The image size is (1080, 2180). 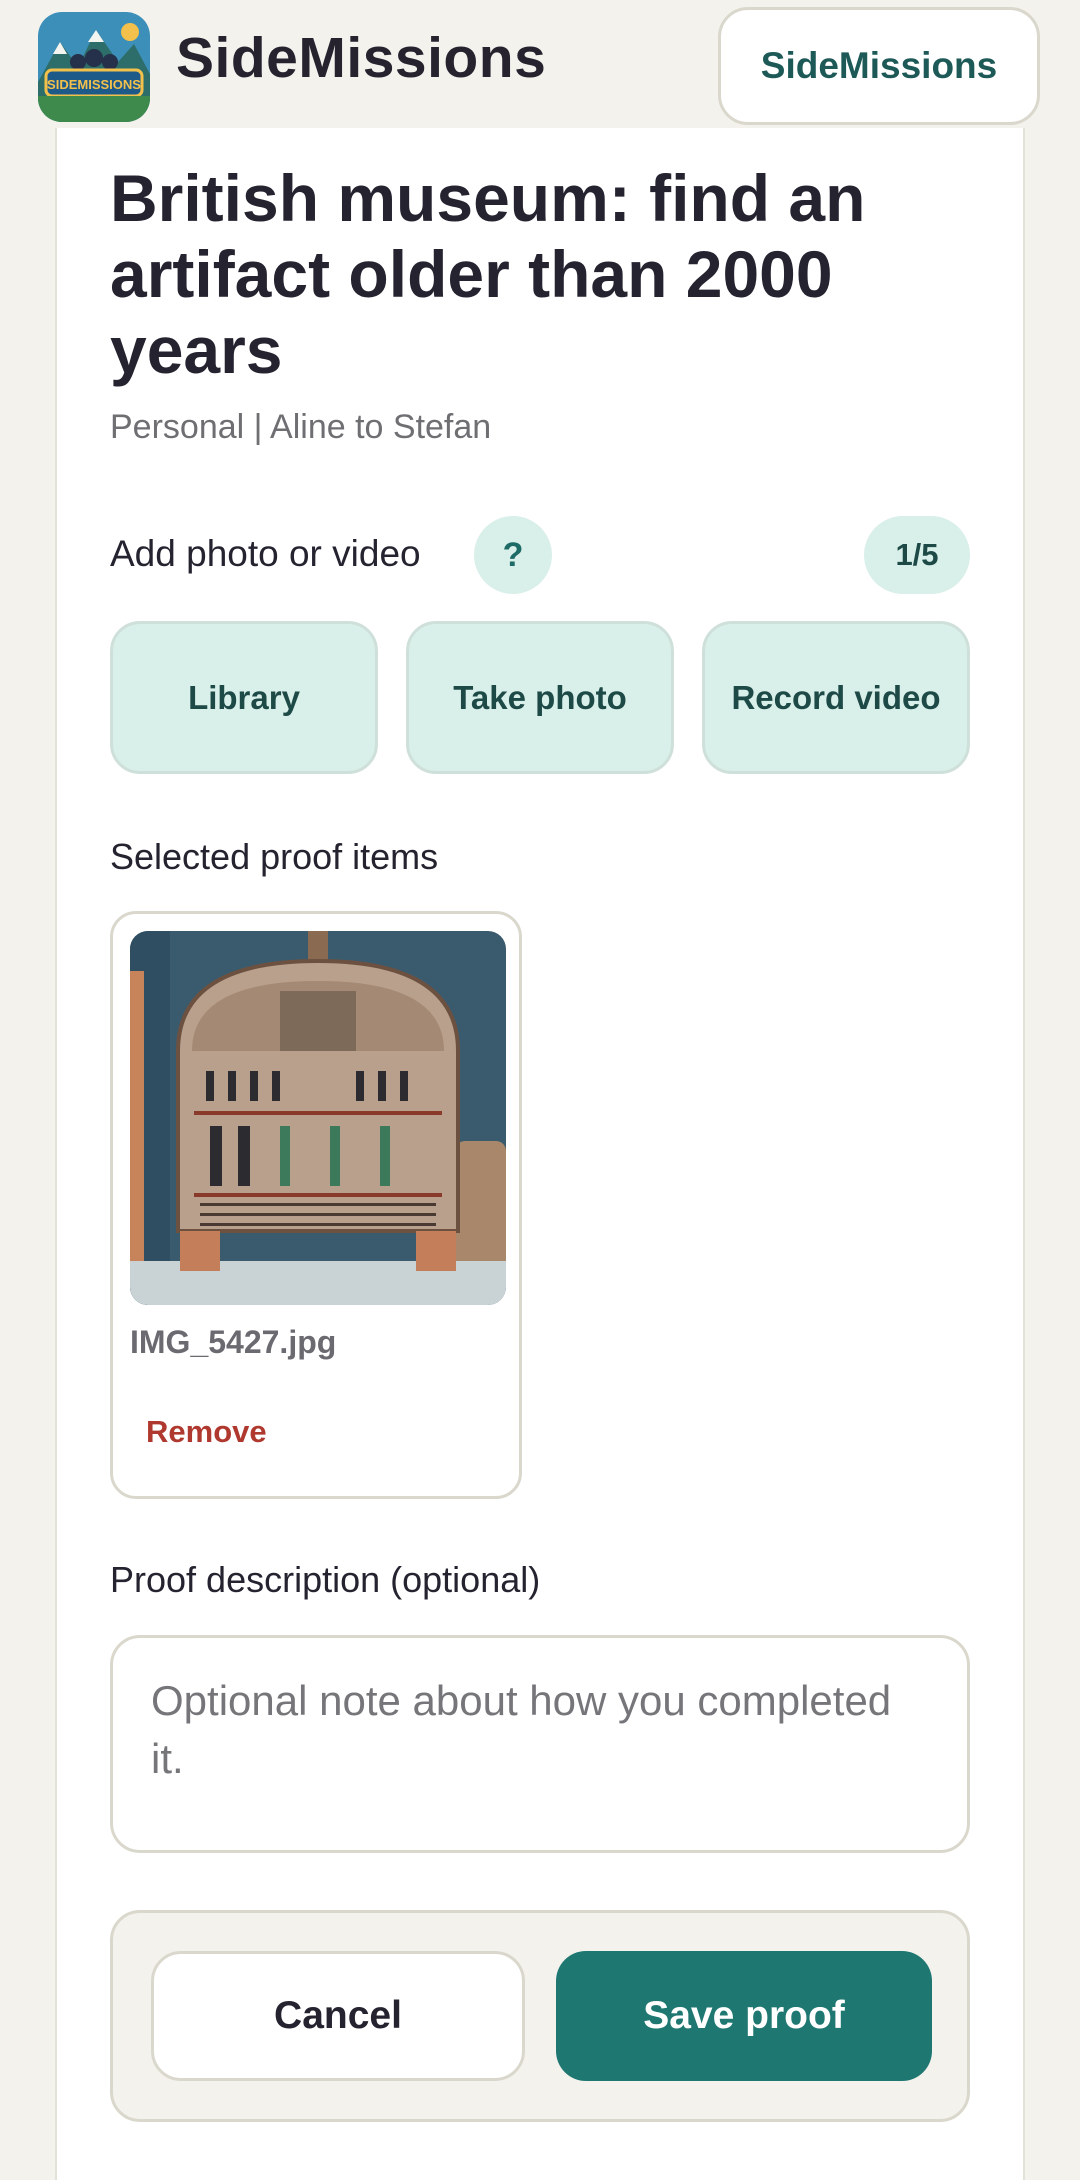 What do you see at coordinates (233, 1342) in the screenshot?
I see `proof-filename: IMG_5427.jpg` at bounding box center [233, 1342].